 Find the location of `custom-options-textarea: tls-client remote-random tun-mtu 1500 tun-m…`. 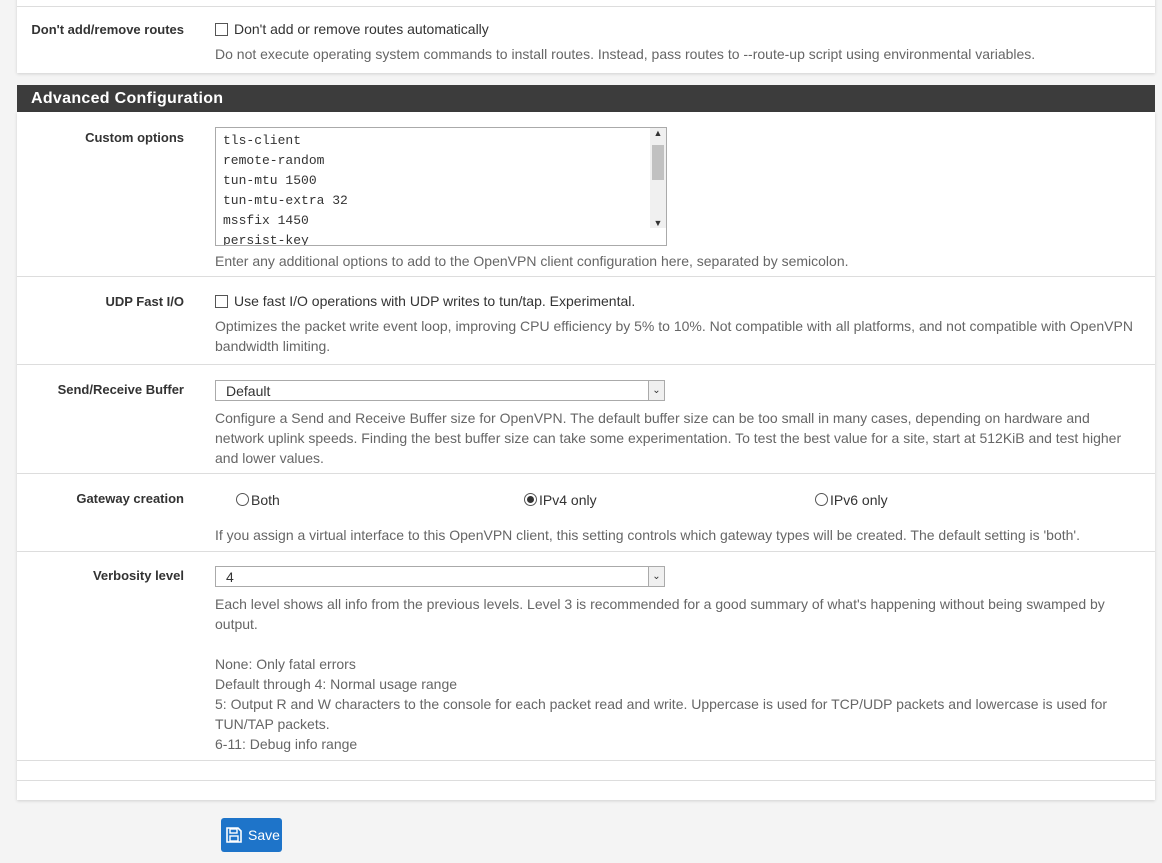

custom-options-textarea: tls-client remote-random tun-mtu 1500 tun-m… is located at coordinates (441, 186).